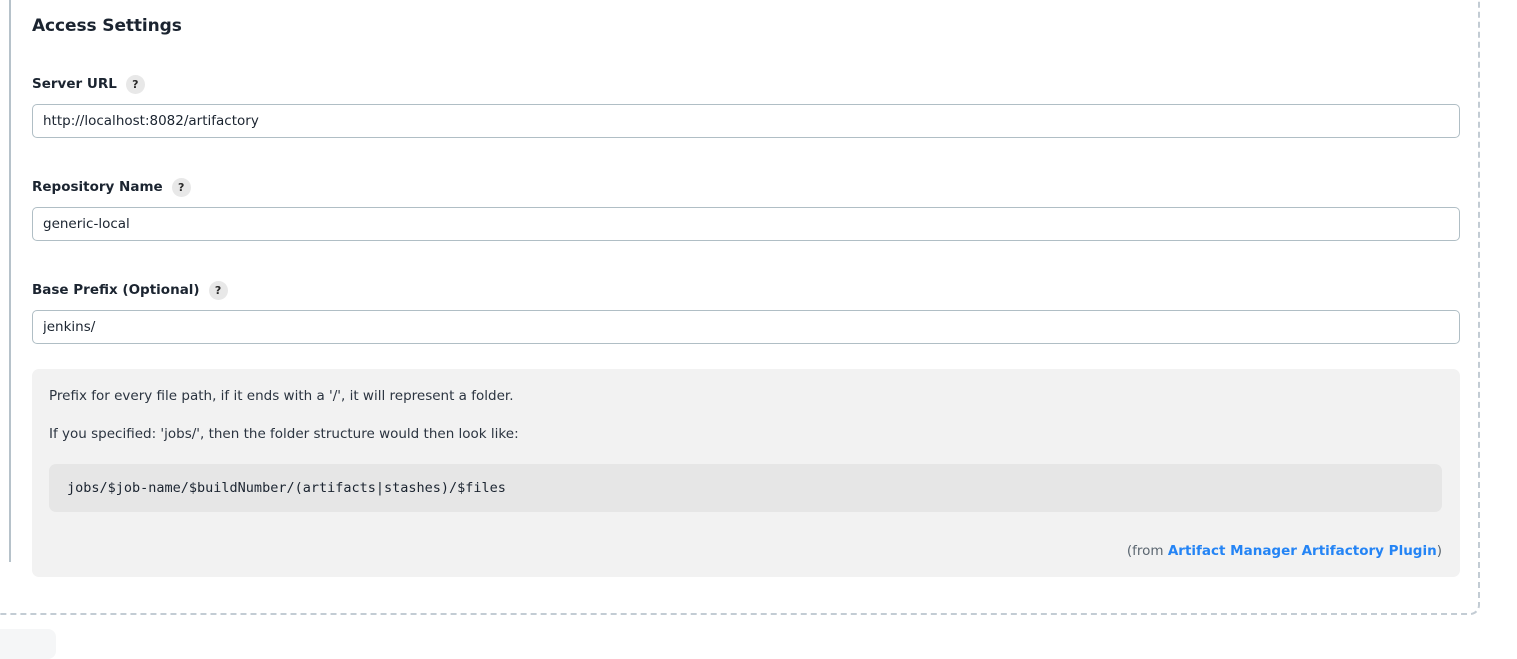 This screenshot has height=659, width=1517. I want to click on server-url-input, so click(746, 121).